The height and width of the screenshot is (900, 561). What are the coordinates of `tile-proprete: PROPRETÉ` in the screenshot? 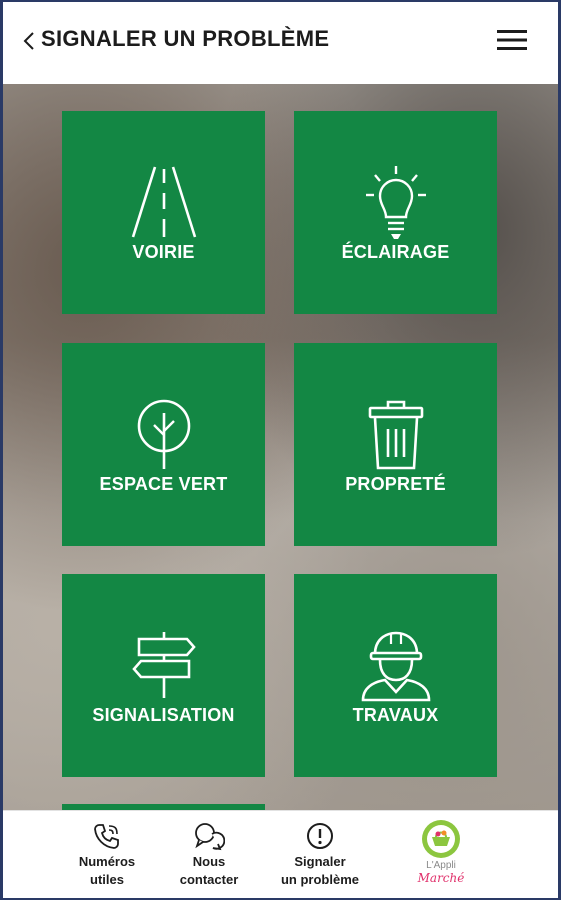 It's located at (395, 444).